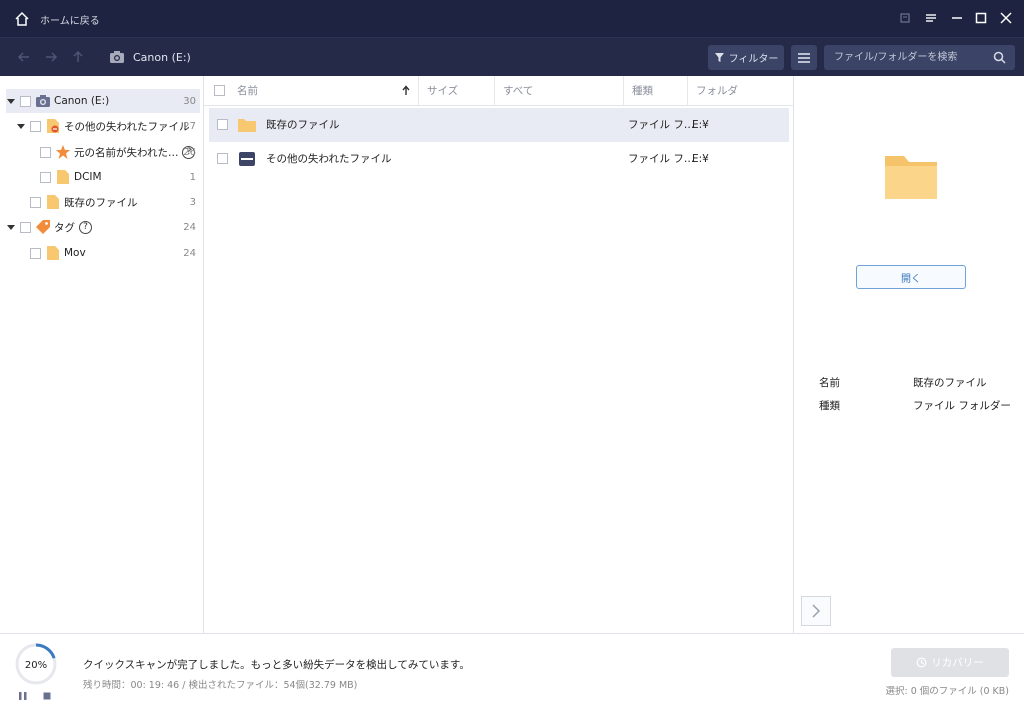 This screenshot has width=1024, height=707. What do you see at coordinates (127, 126) in the screenshot?
I see `tree-item-label: その他の失われたファイル` at bounding box center [127, 126].